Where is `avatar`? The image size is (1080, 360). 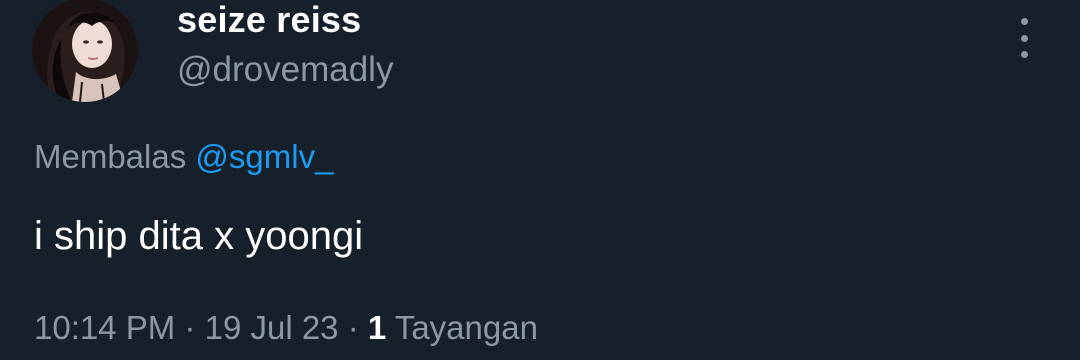
avatar is located at coordinates (85, 51).